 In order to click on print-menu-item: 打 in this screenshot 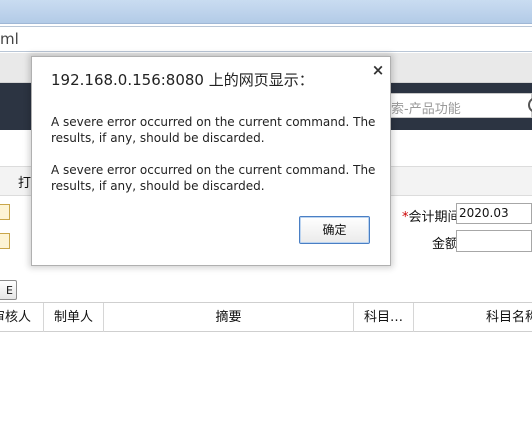, I will do `click(24, 181)`.